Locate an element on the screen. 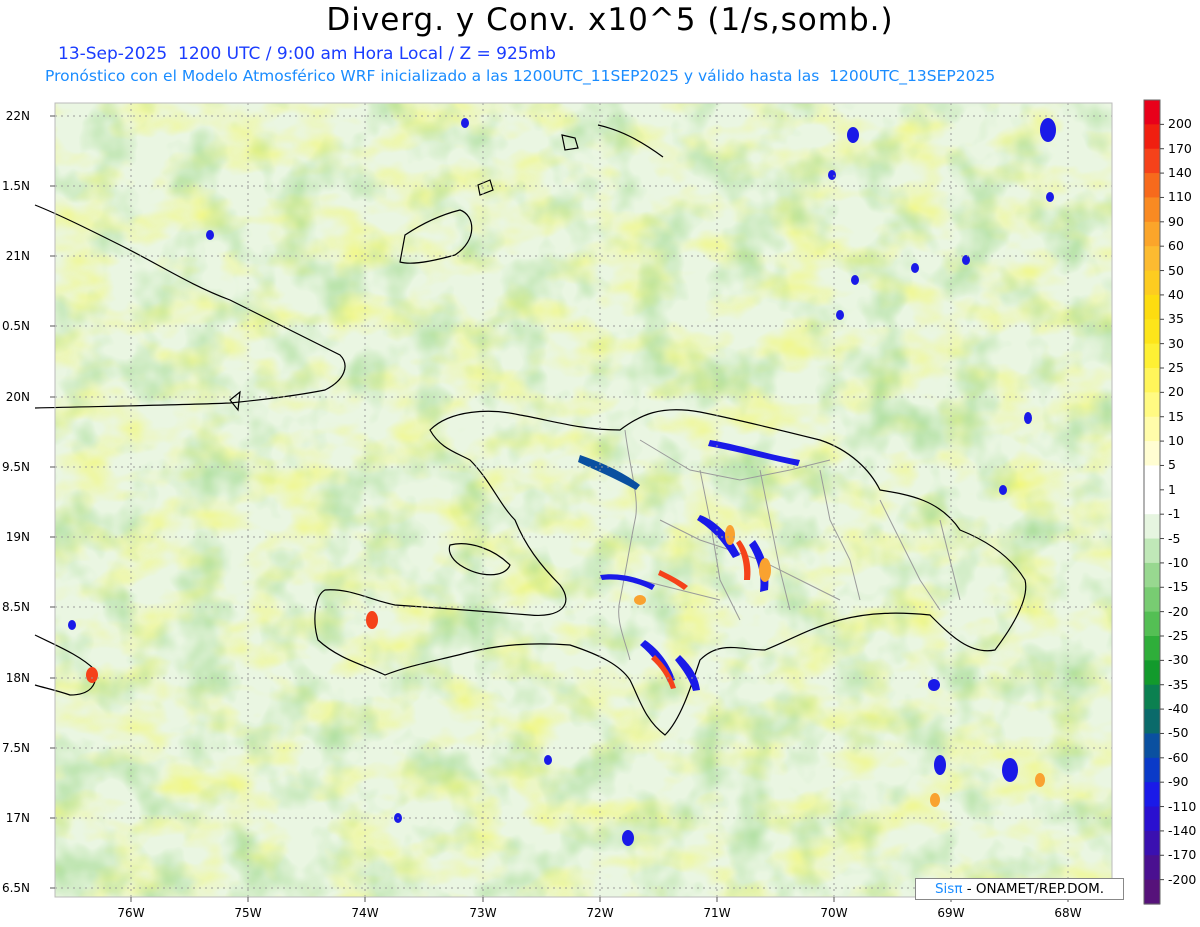  colorbar-label: 5 is located at coordinates (1172, 465).